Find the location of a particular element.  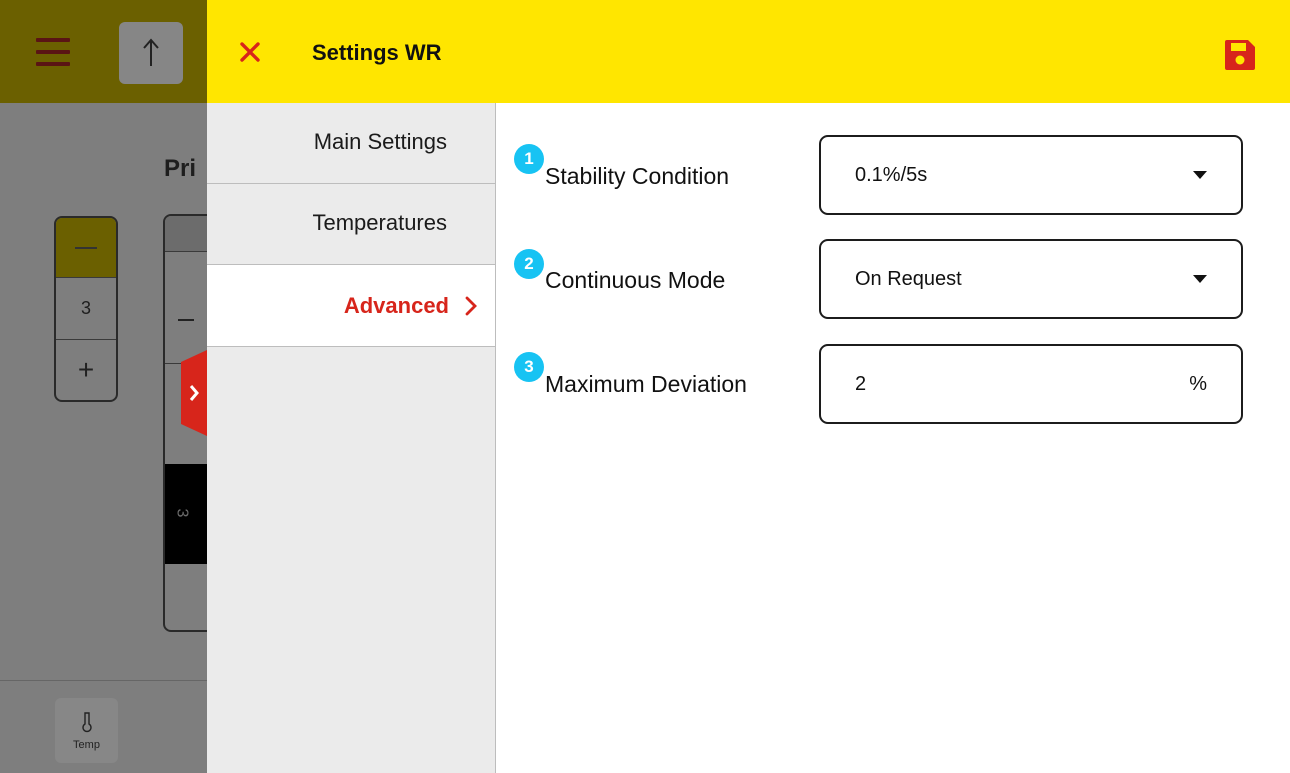

chevron-right-icon is located at coordinates (471, 305).